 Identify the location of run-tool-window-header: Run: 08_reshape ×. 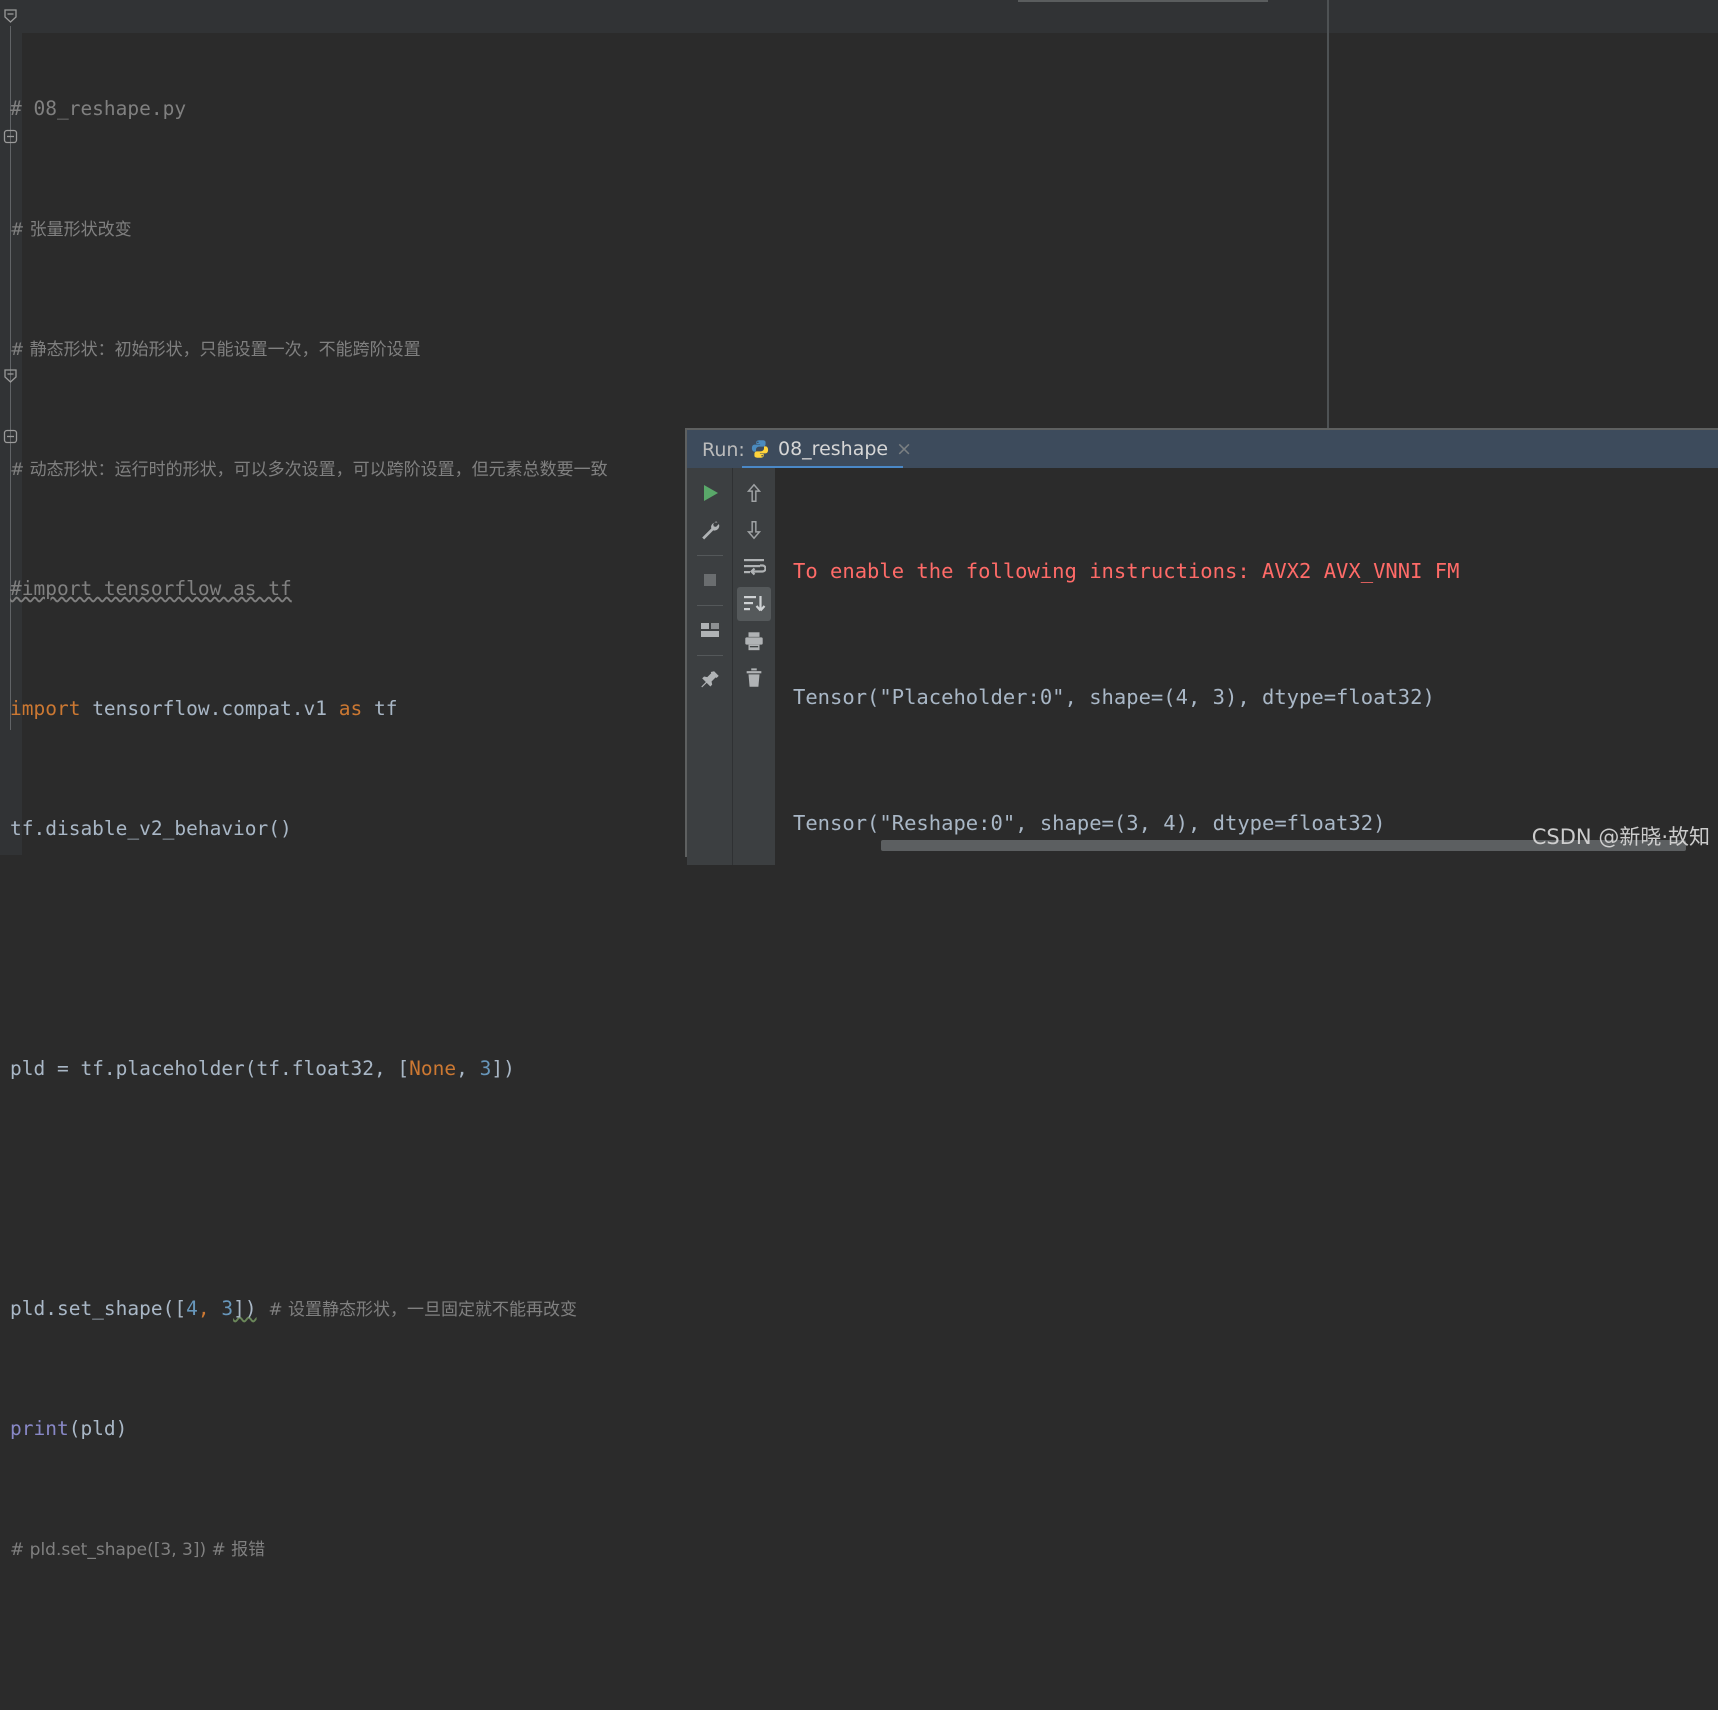
(1202, 449).